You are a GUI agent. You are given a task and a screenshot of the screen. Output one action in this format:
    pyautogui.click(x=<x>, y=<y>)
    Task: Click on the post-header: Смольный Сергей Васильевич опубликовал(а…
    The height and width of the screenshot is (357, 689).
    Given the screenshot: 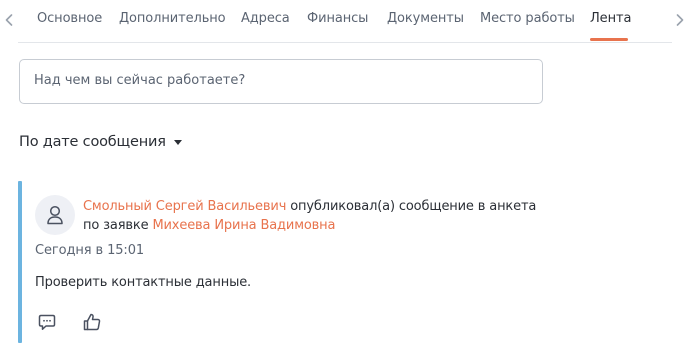 What is the action you would take?
    pyautogui.click(x=318, y=216)
    